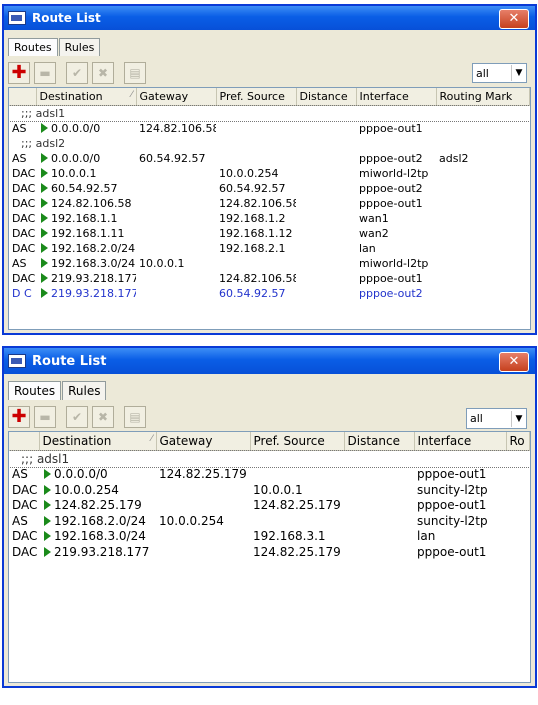 This screenshot has width=538, height=705. I want to click on column-routing-mark: Routing Mark, so click(483, 97).